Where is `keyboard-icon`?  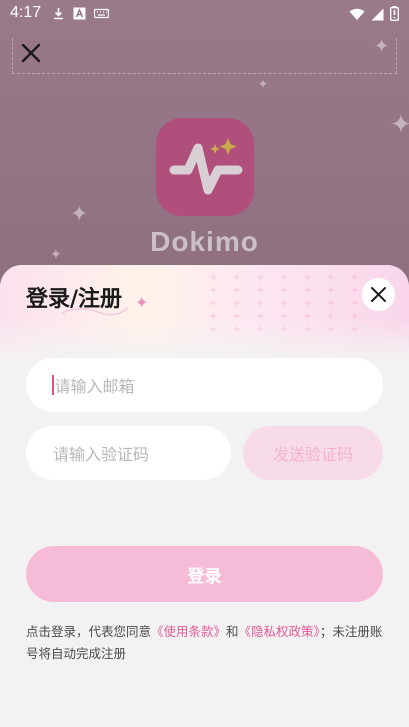 keyboard-icon is located at coordinates (101, 12).